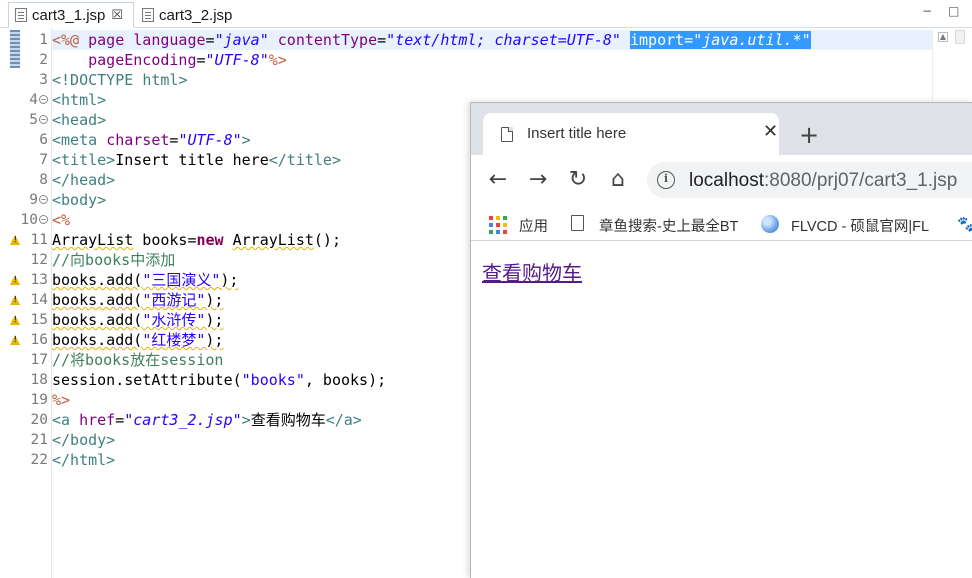 This screenshot has height=578, width=972. Describe the element at coordinates (577, 133) in the screenshot. I see `browser-tab-title: Insert title here` at that location.